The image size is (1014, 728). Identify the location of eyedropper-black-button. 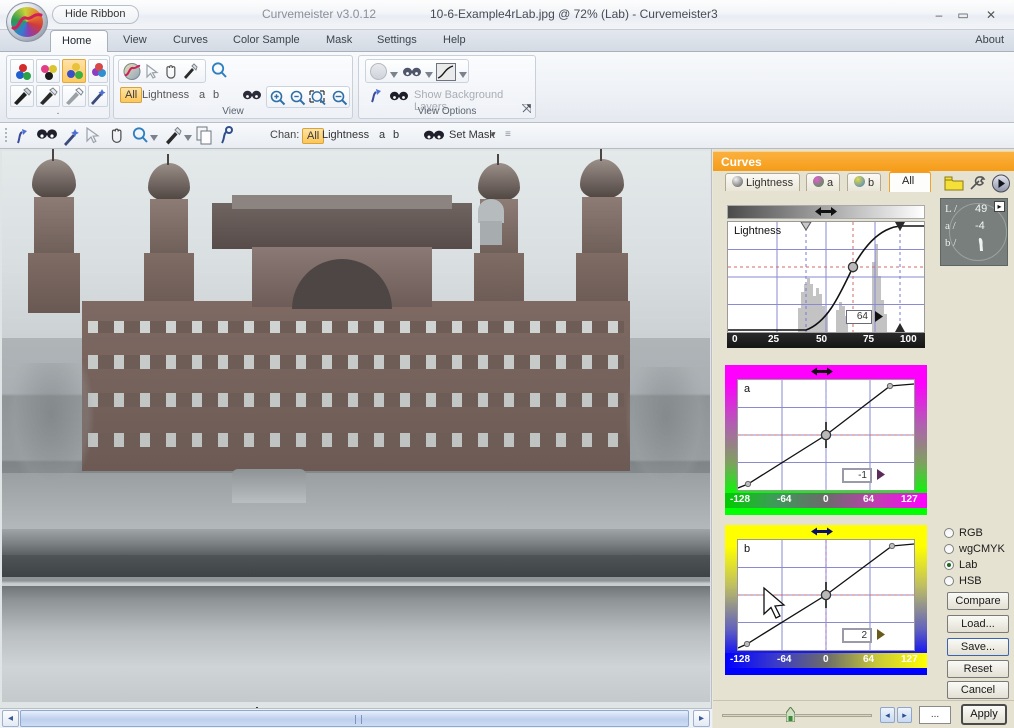
(22, 96).